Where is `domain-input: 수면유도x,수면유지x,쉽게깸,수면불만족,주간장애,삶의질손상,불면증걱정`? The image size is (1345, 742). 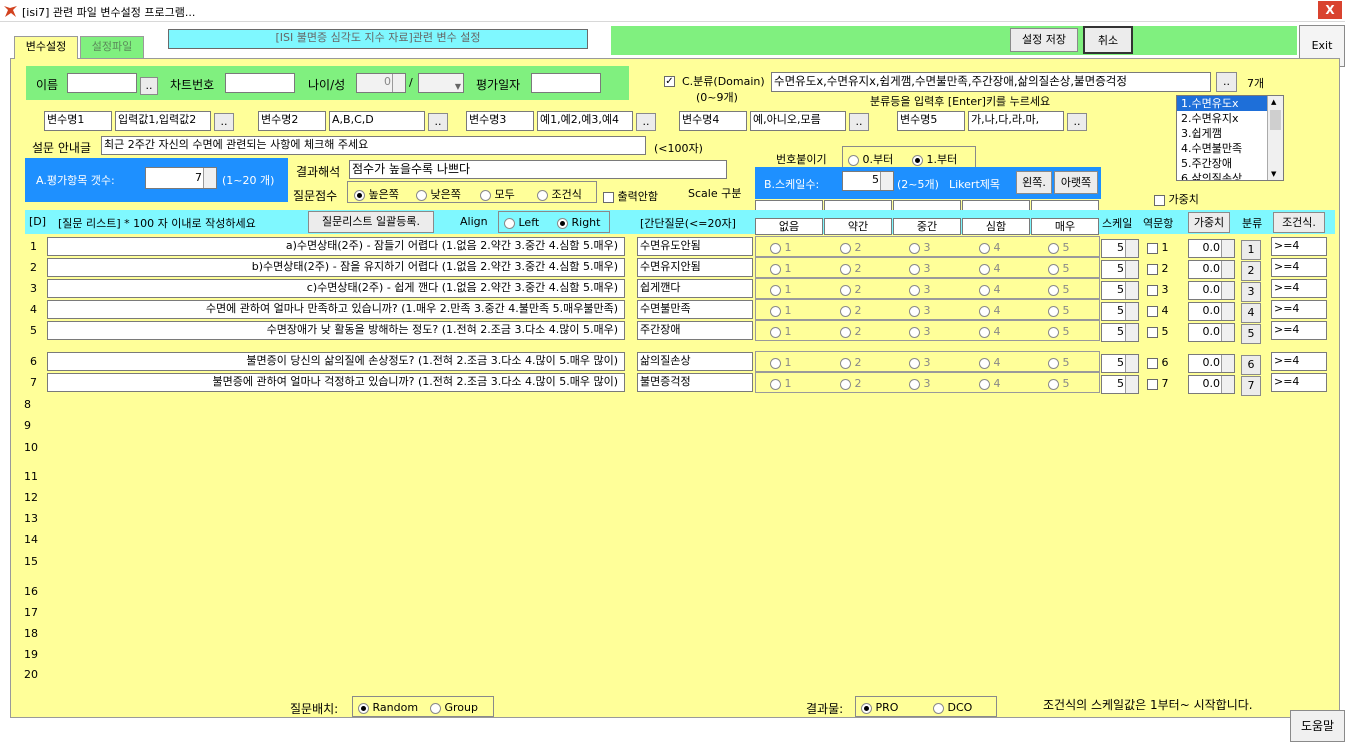 domain-input: 수면유도x,수면유지x,쉽게깸,수면불만족,주간장애,삶의질손상,불면증걱정 is located at coordinates (991, 82).